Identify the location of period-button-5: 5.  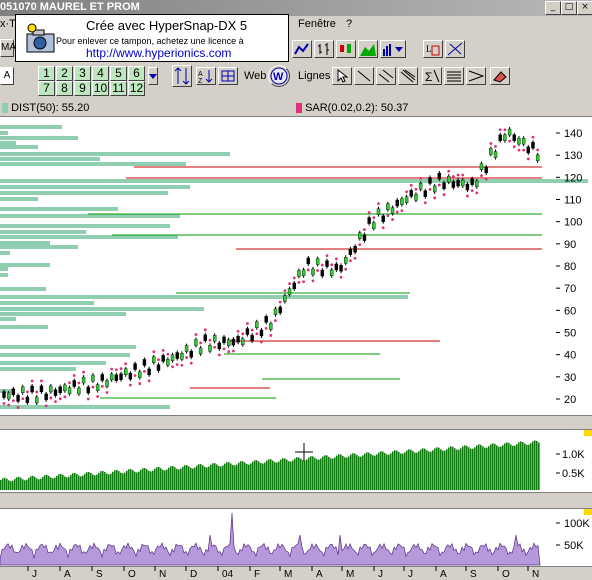
(118, 73).